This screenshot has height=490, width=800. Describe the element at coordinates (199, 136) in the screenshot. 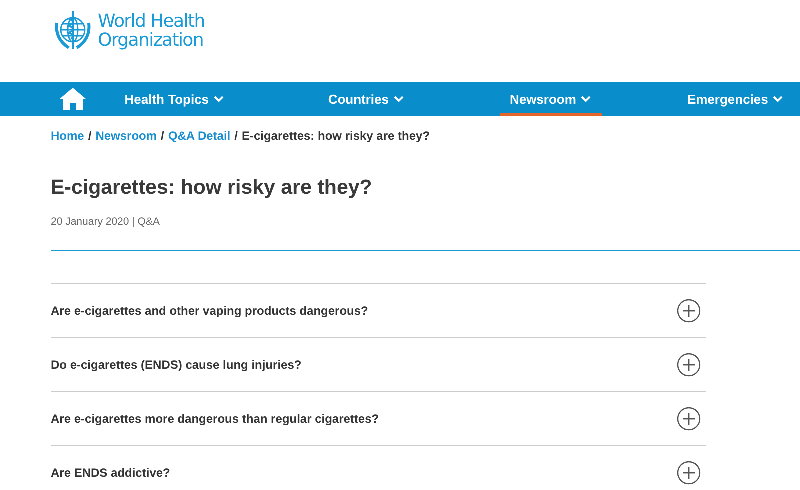

I see `breadcrumb-link: Q&A Detail` at that location.